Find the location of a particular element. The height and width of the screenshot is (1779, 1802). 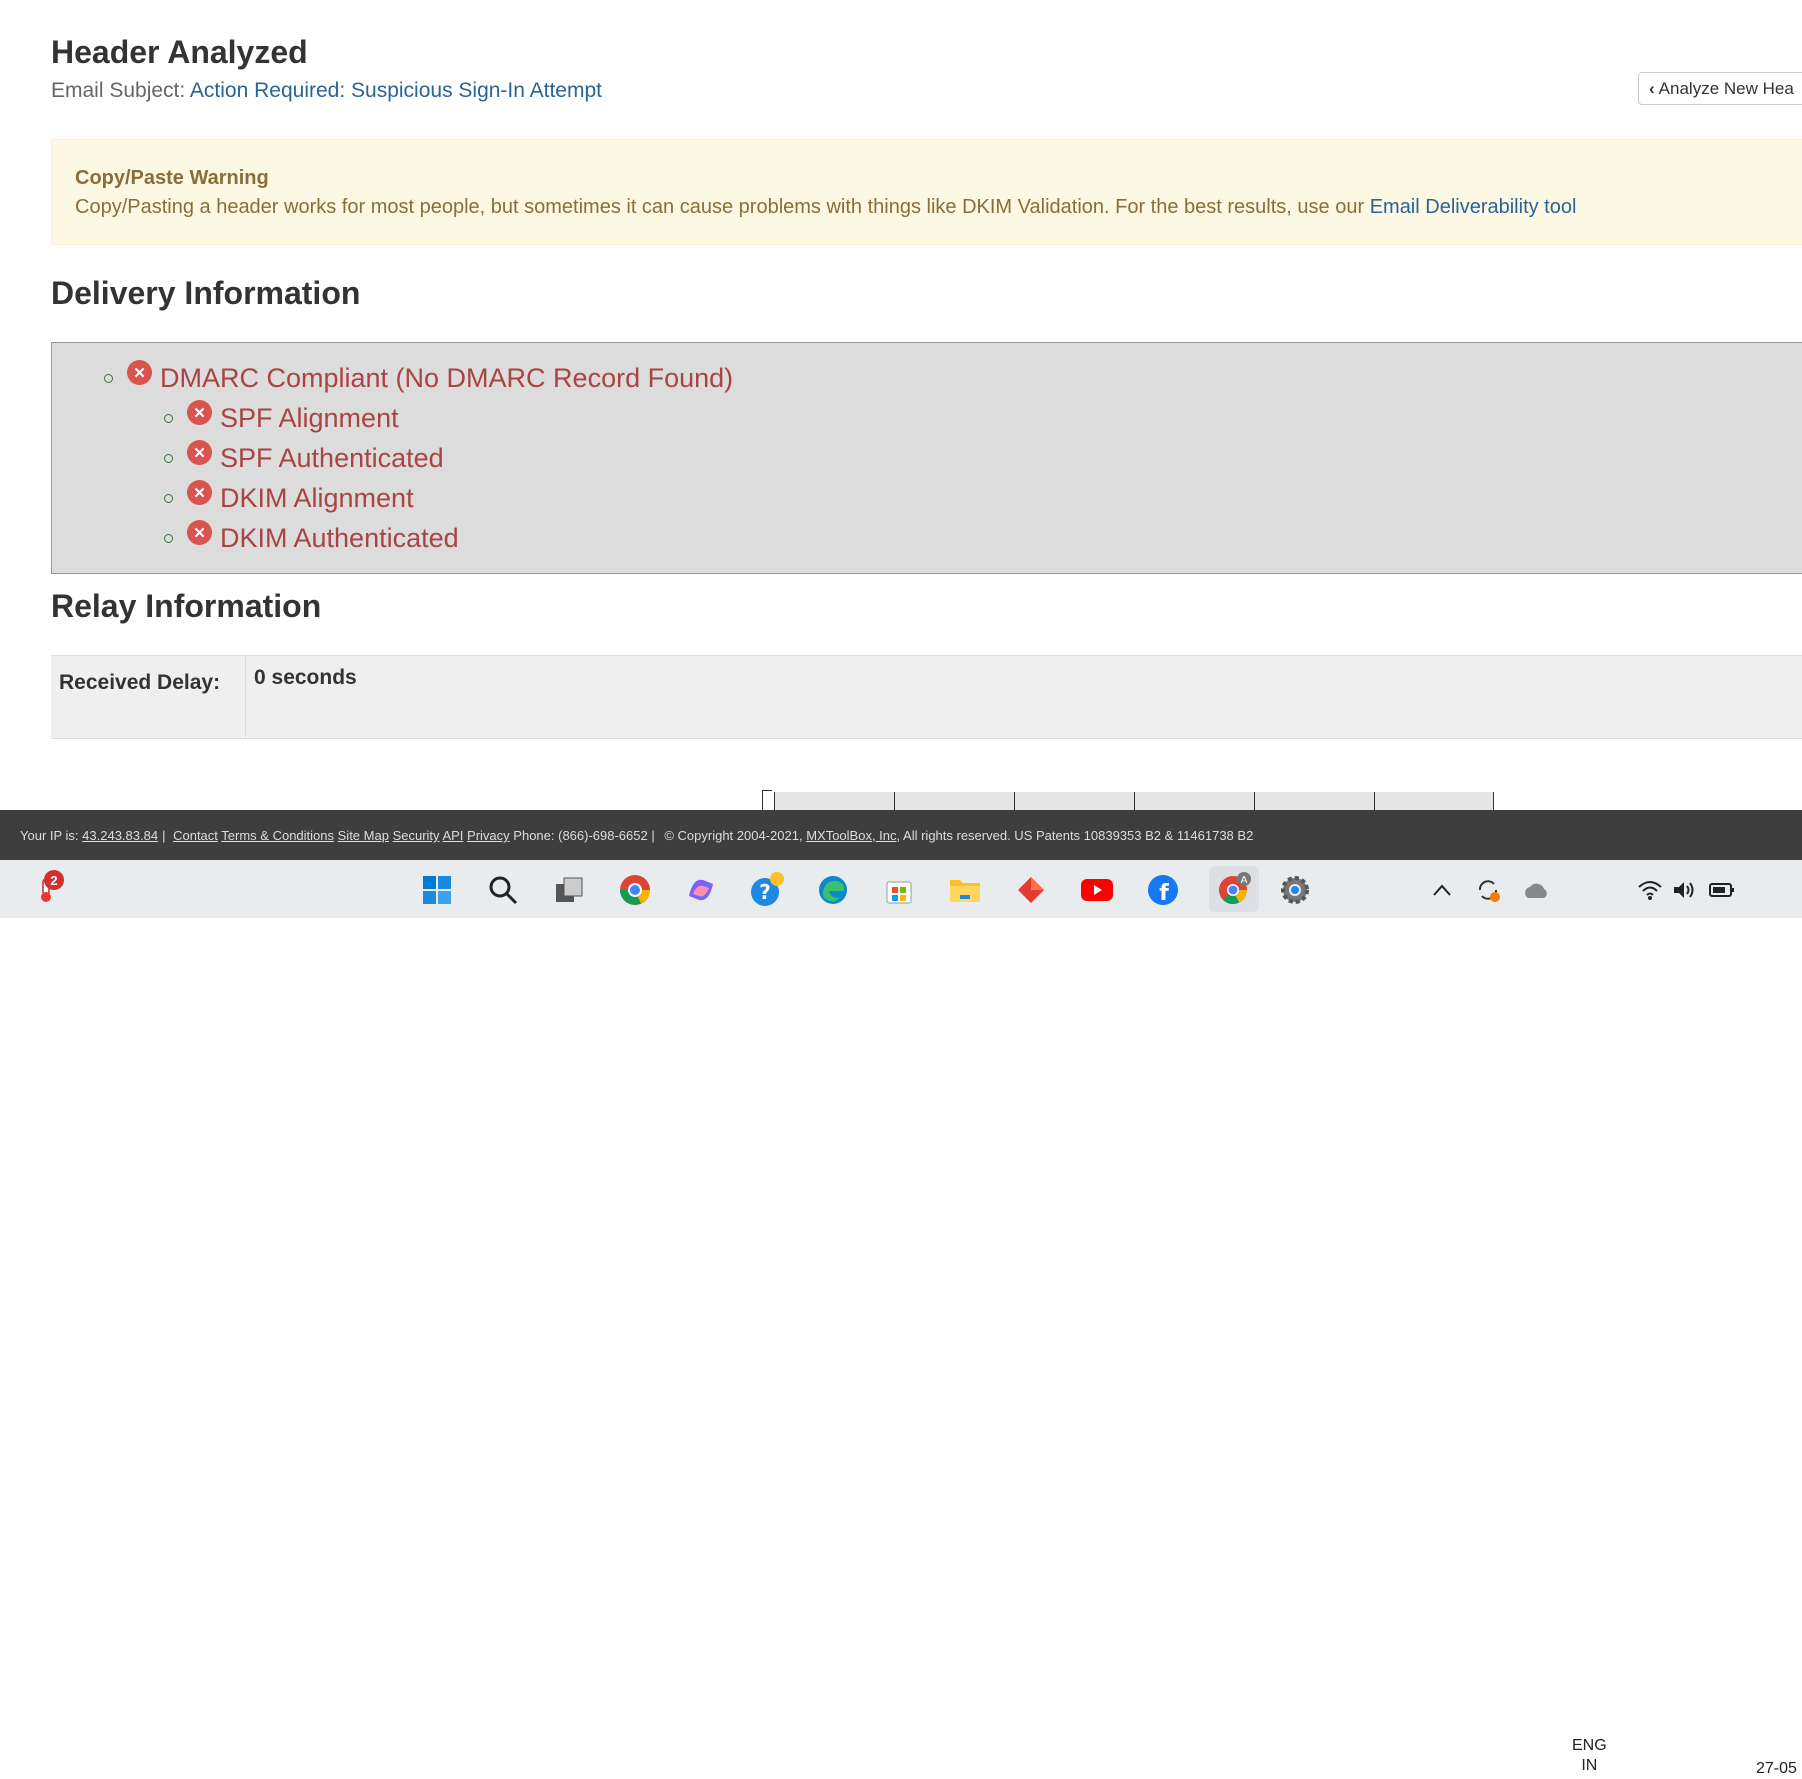

delivery-item-label: DKIM Alignment is located at coordinates (317, 498).